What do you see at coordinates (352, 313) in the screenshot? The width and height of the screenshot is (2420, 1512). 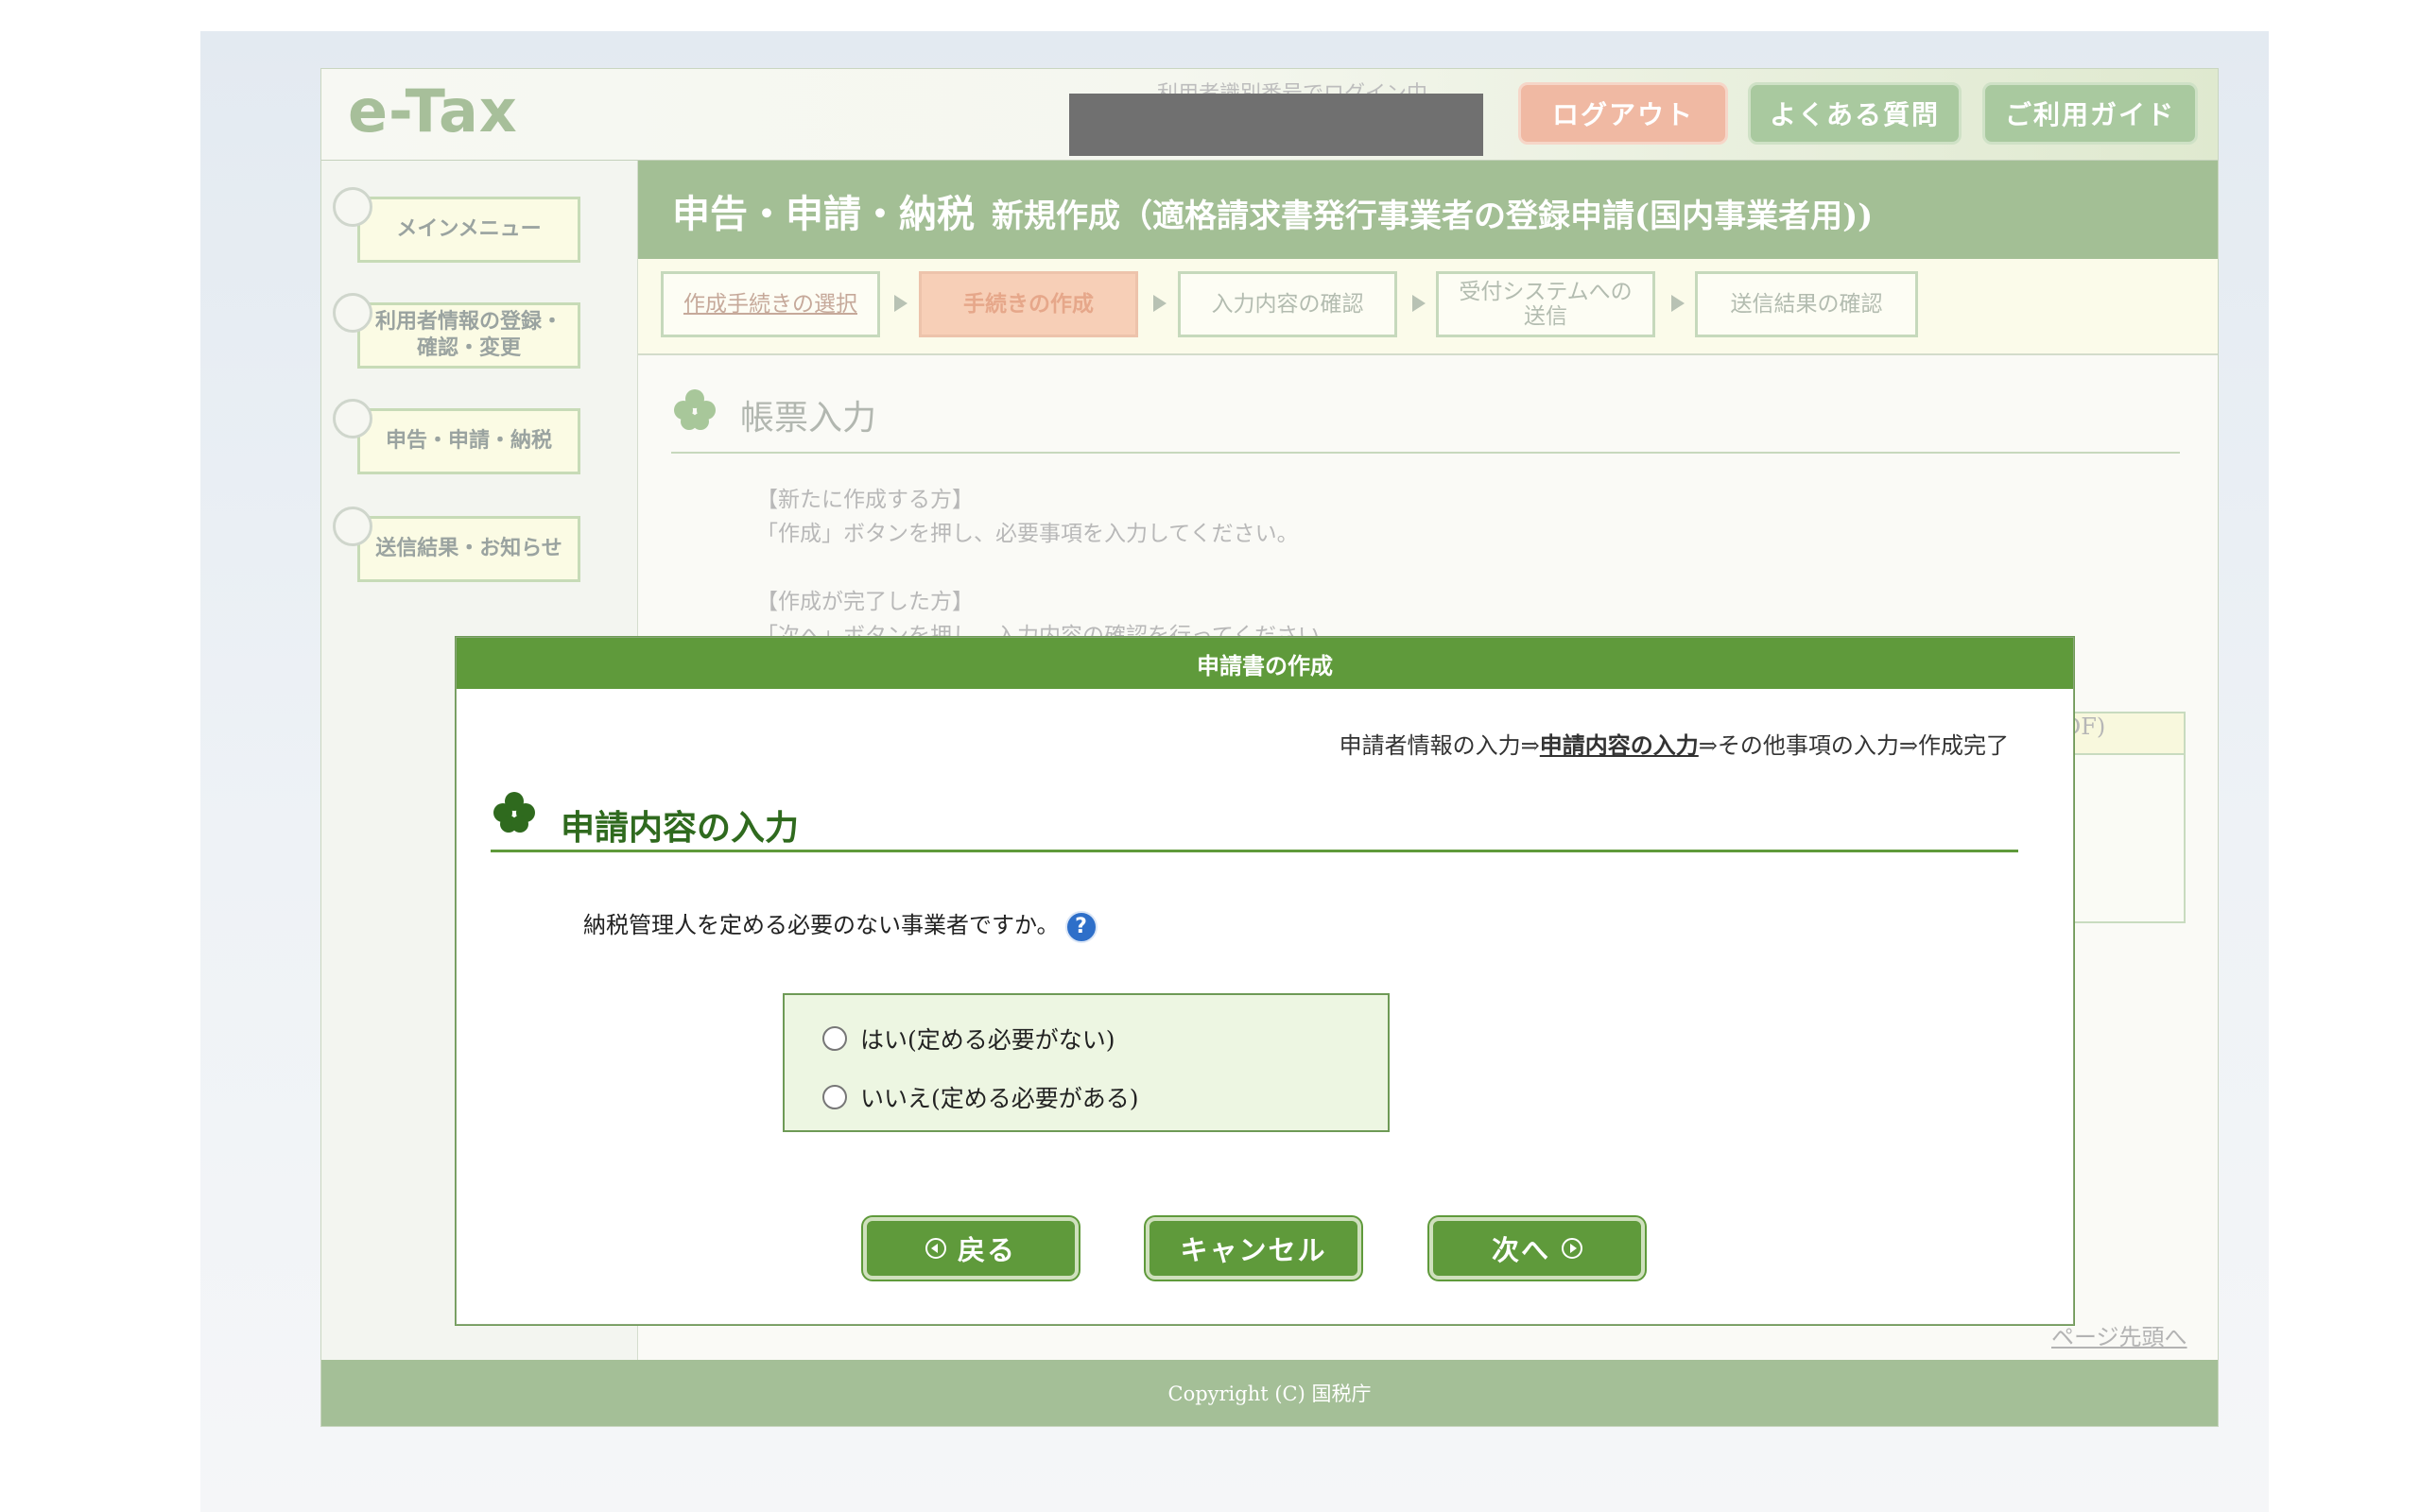 I see `user-settings-icon` at bounding box center [352, 313].